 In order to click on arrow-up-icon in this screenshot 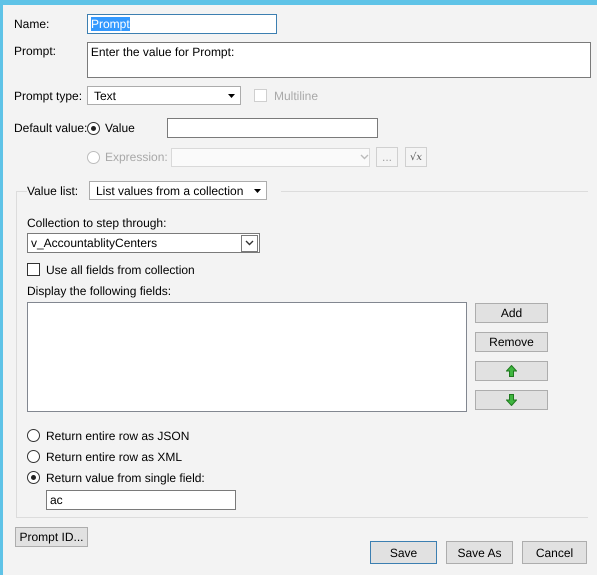, I will do `click(511, 371)`.